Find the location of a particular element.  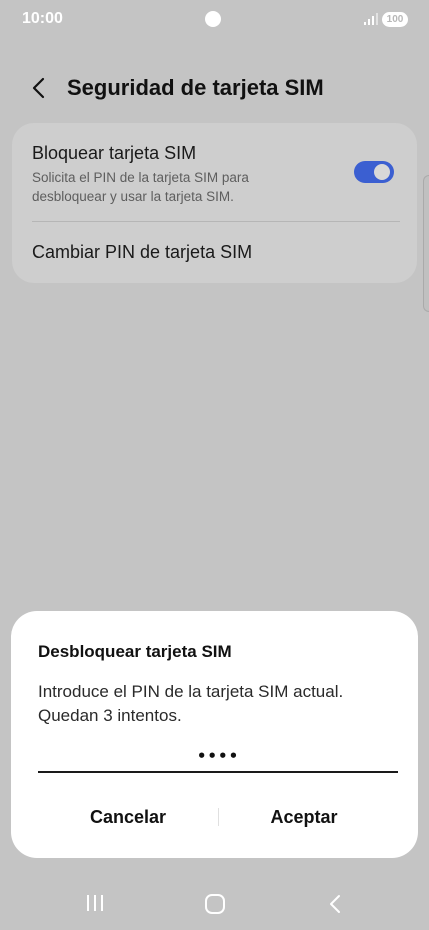

accept-button: Aceptar is located at coordinates (304, 817).